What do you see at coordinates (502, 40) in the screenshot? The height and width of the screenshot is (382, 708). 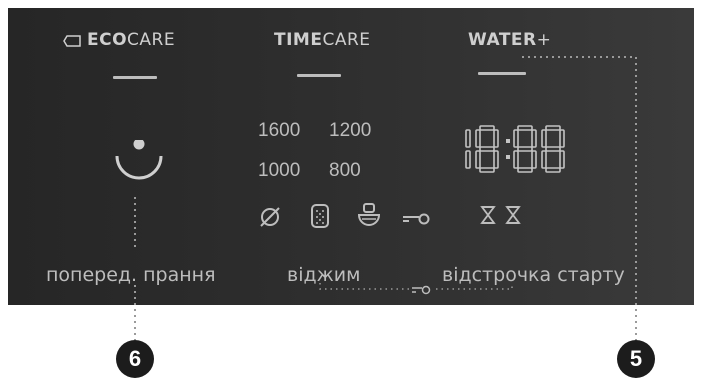 I see `waterplus-bold: WATER` at bounding box center [502, 40].